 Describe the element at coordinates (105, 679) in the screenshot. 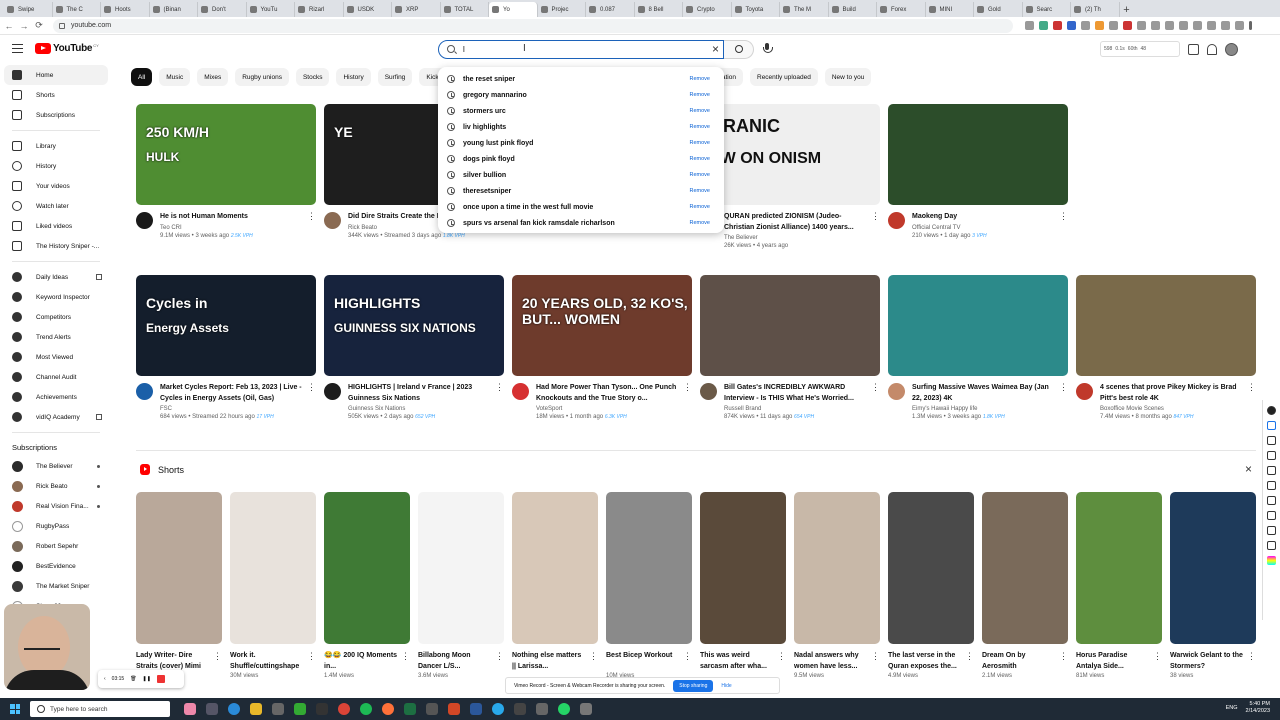

I see `collapse-icon: ‹` at that location.